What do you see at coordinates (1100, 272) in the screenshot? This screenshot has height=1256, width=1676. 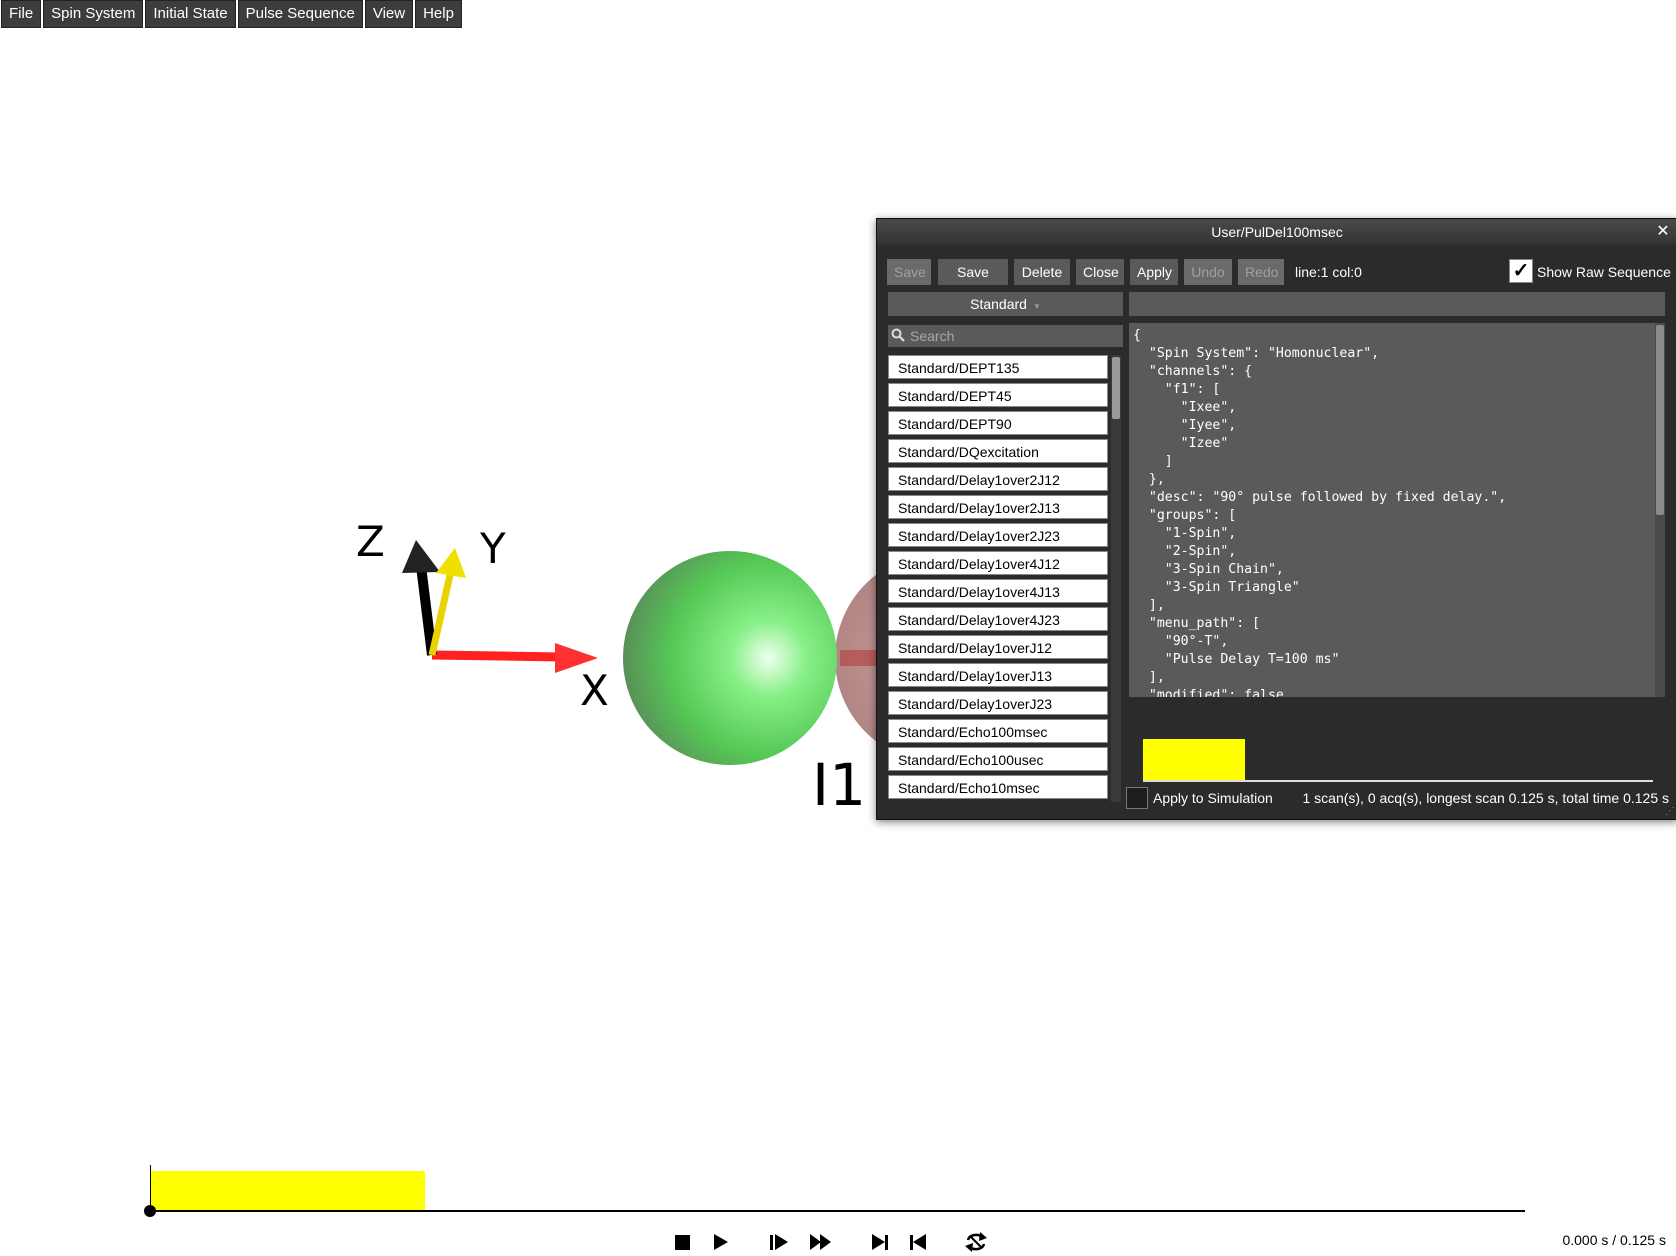 I see `close-button: Close` at bounding box center [1100, 272].